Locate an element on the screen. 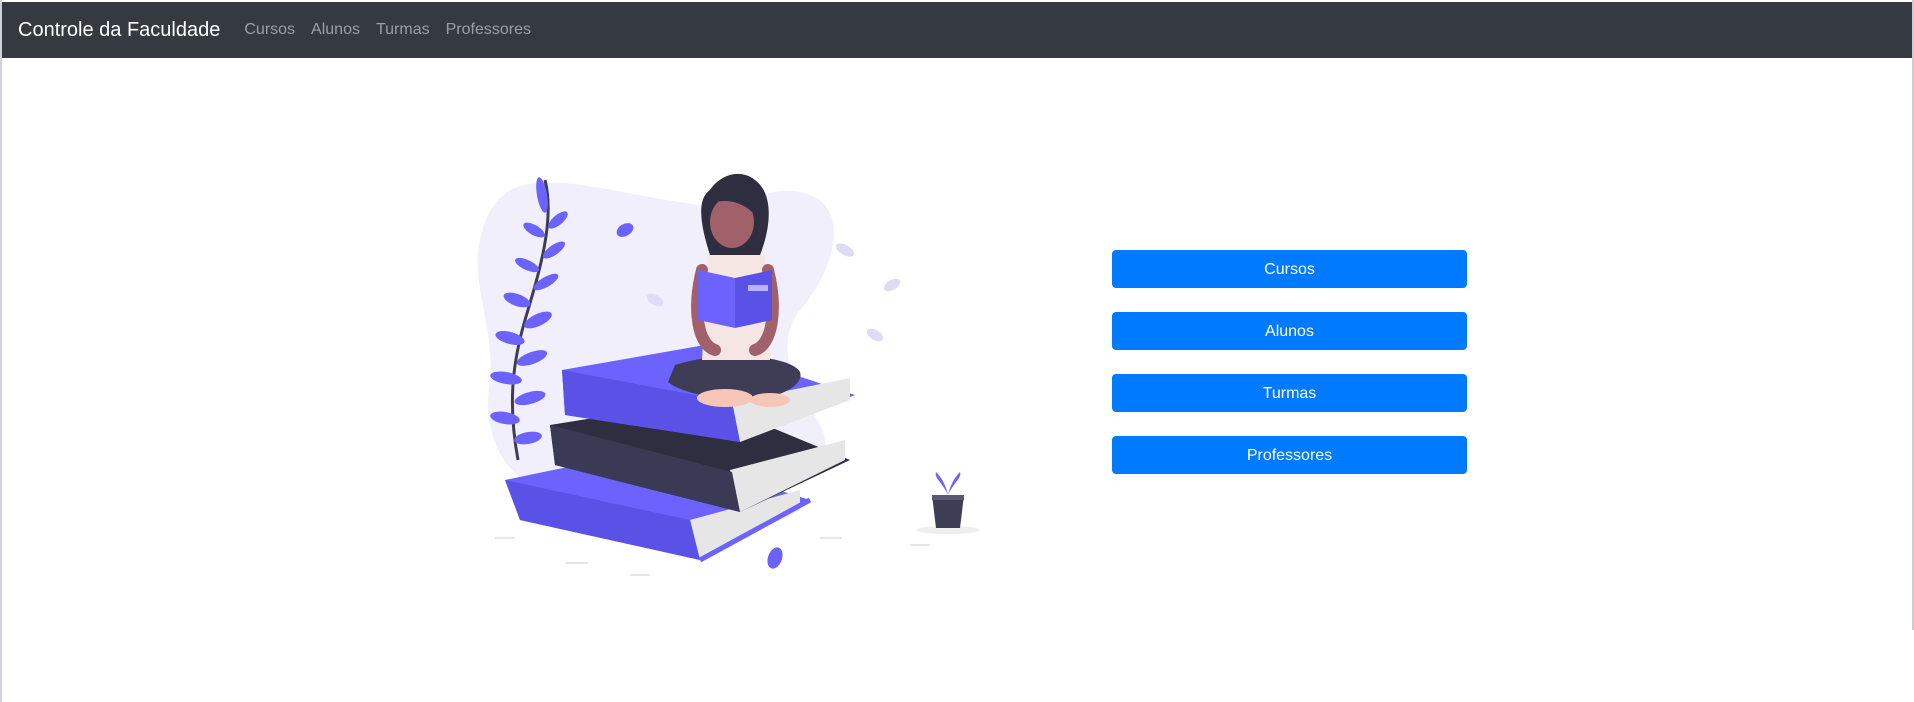 The image size is (1914, 702). brand-link: Controle da Faculdade is located at coordinates (119, 30).